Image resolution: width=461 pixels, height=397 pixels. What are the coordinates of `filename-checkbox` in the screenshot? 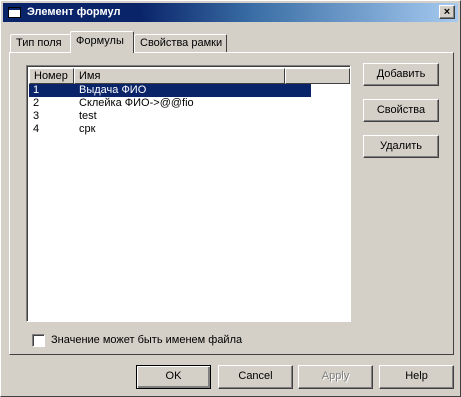 It's located at (38, 340).